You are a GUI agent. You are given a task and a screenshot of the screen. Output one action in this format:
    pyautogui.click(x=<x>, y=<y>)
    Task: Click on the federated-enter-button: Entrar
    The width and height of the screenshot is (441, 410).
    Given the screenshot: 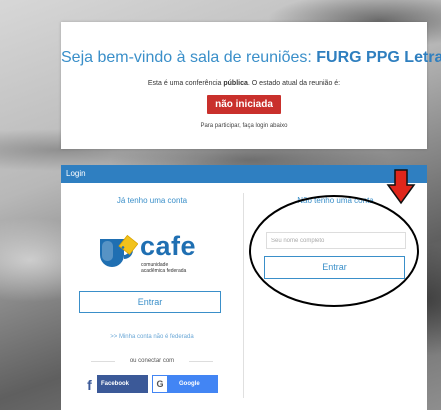 What is the action you would take?
    pyautogui.click(x=150, y=302)
    